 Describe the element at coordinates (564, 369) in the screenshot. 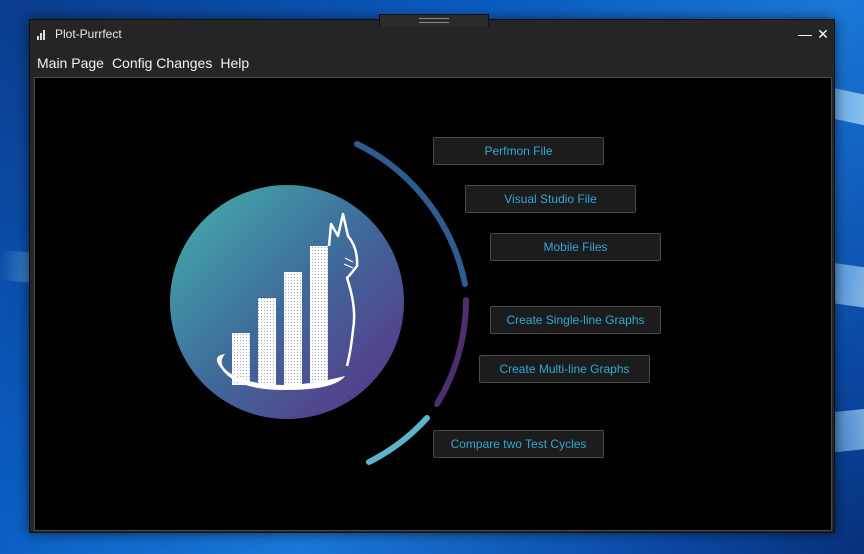

I see `create-multi-line-graphs-button: Create Multi-line Graphs` at that location.